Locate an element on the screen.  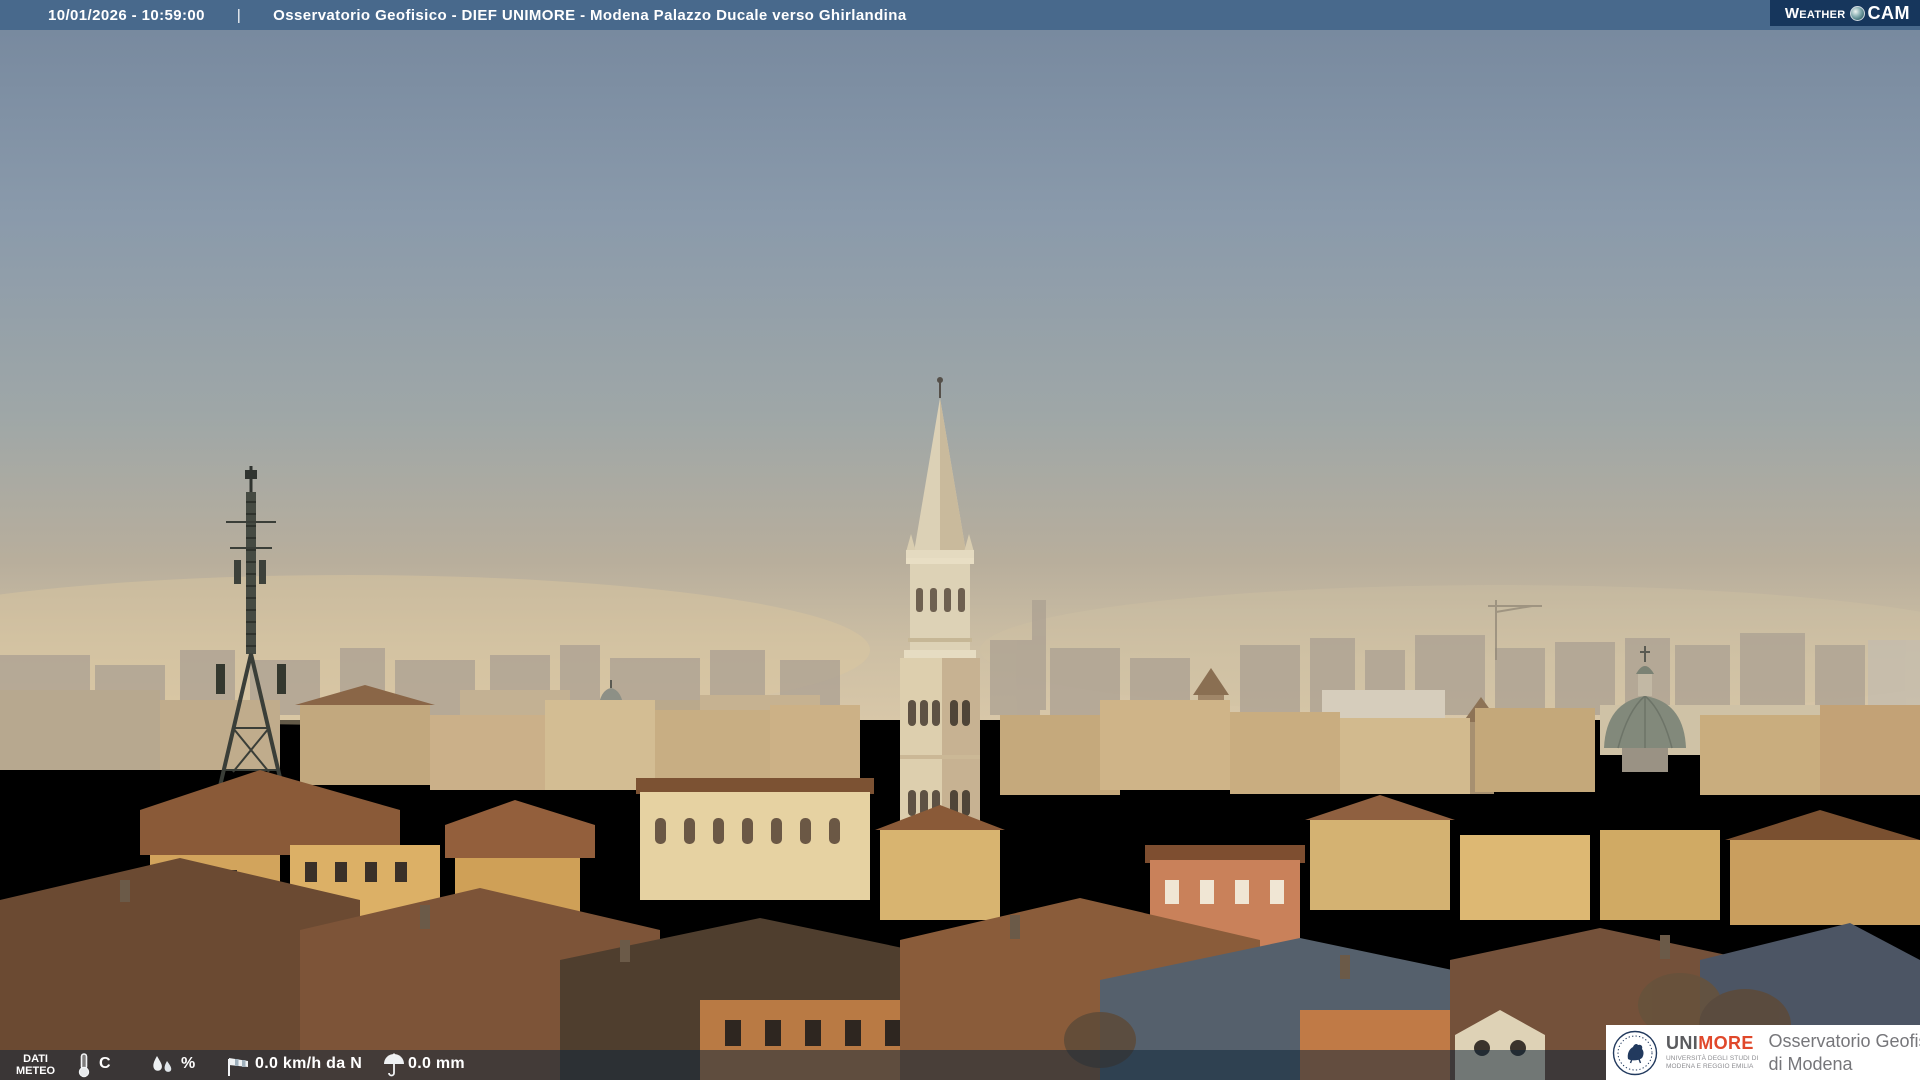
humidity-value: % is located at coordinates (188, 1063).